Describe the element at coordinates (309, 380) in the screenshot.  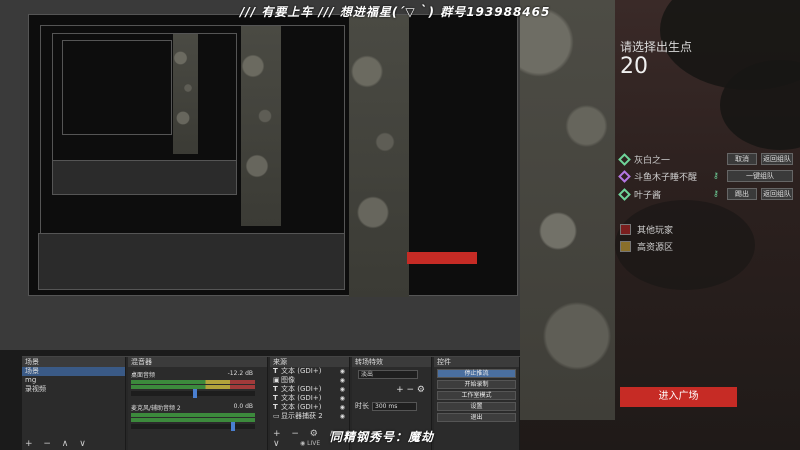
I see `source-item: ▣ 图像 ◉` at that location.